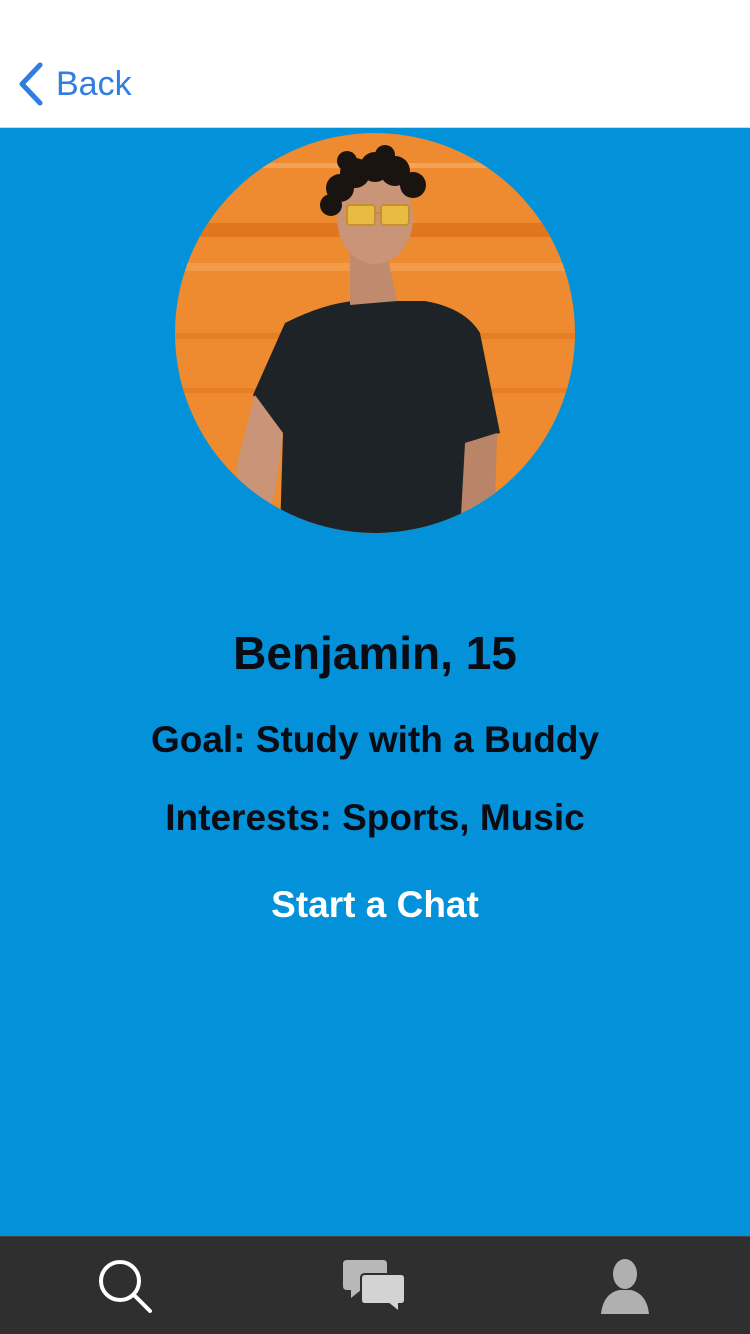  Describe the element at coordinates (375, 64) in the screenshot. I see `navigation-bar: Back` at that location.